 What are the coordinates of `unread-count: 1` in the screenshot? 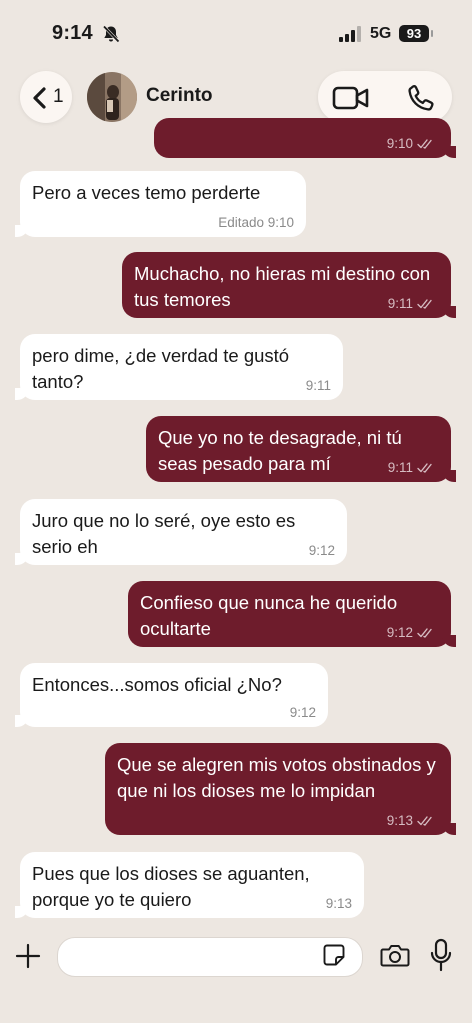 It's located at (58, 96).